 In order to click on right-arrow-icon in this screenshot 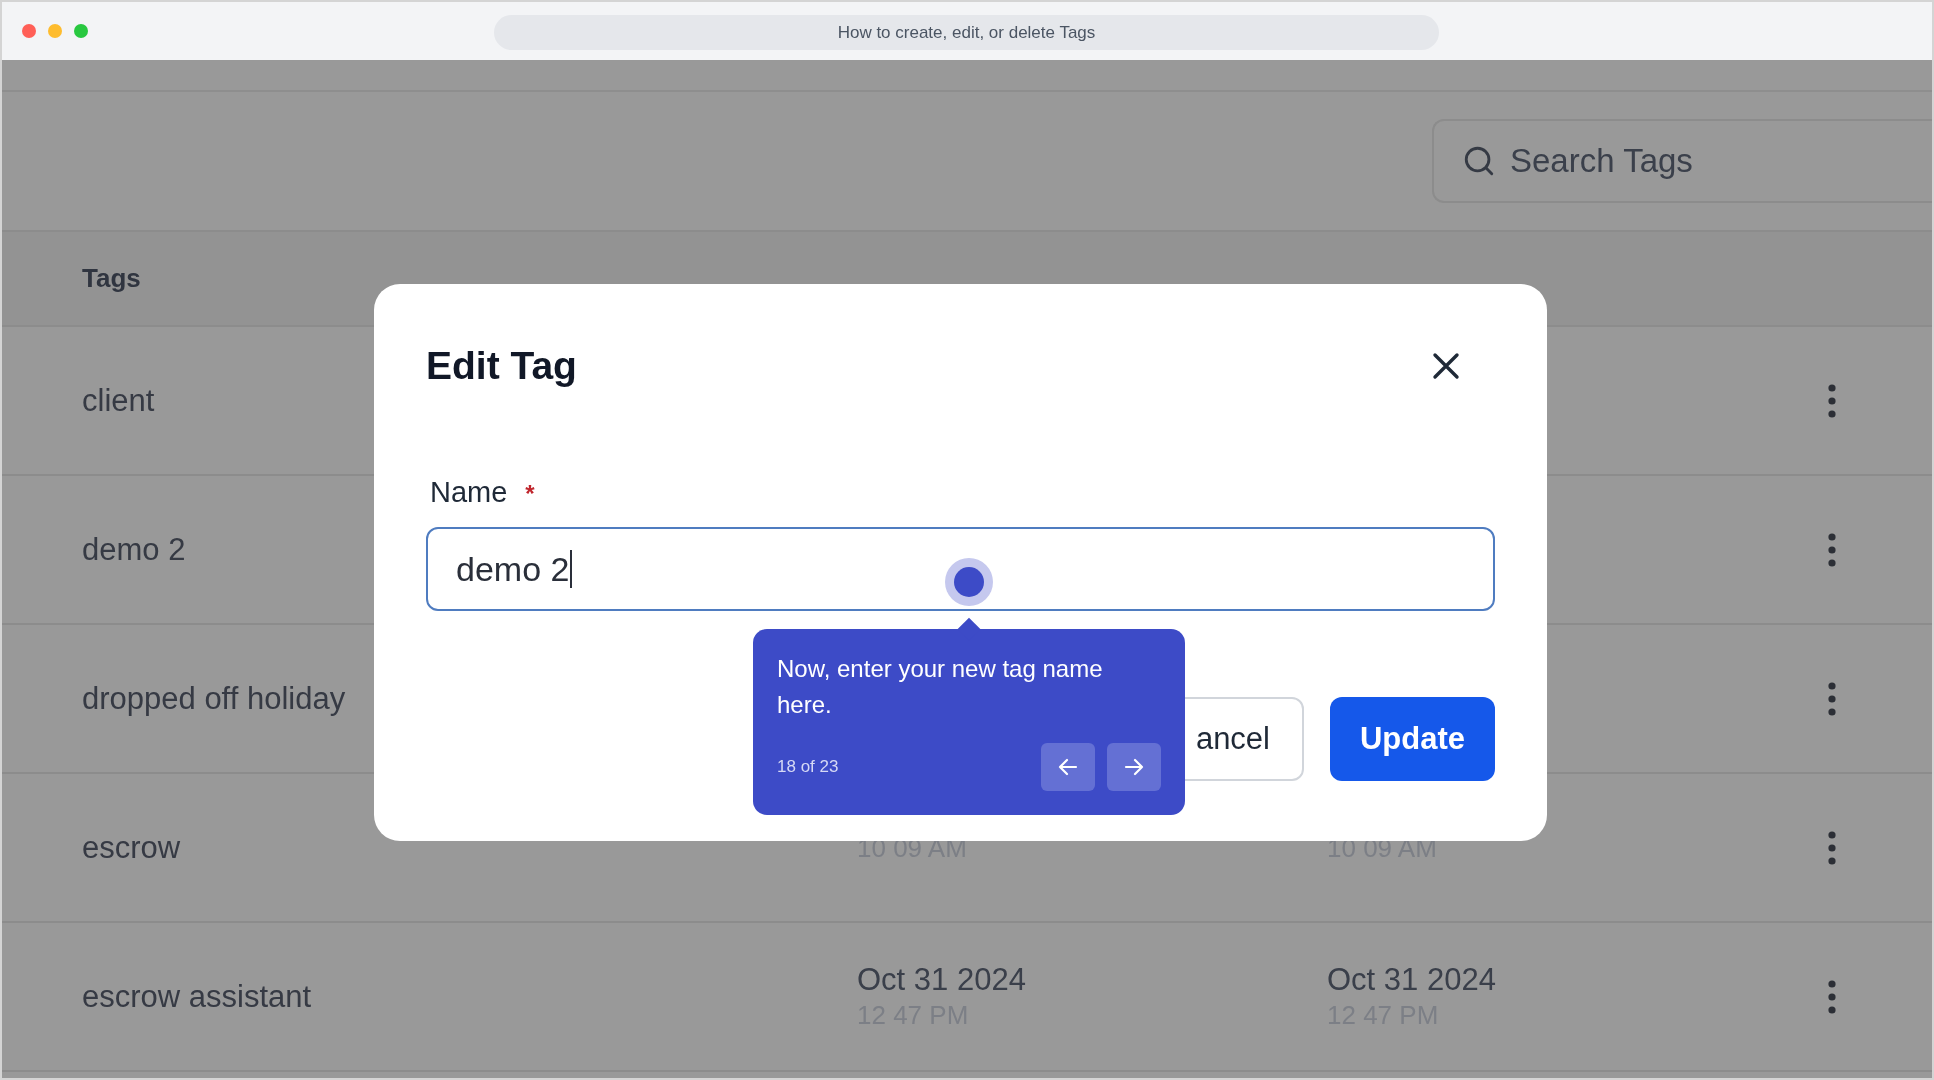, I will do `click(1134, 767)`.